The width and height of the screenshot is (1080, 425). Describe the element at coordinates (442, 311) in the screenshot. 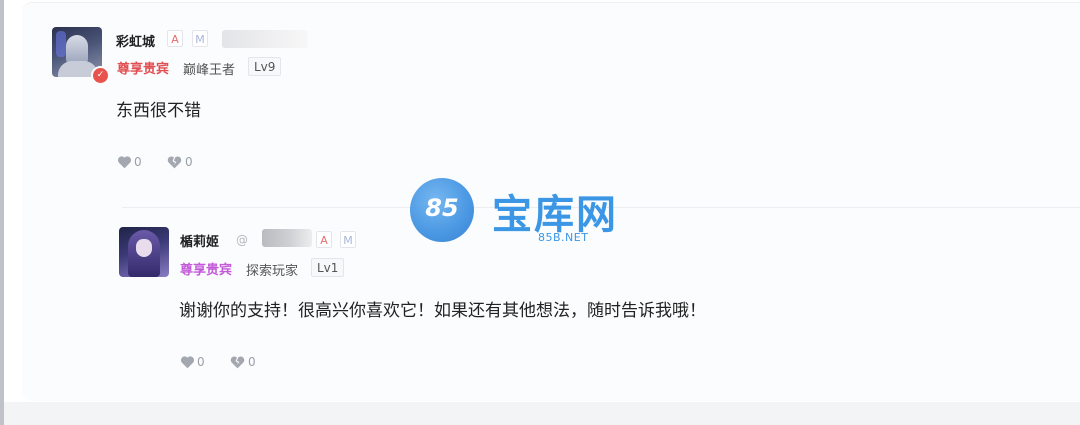

I see `reply-text: 谢谢你的支持！很高兴你喜欢它！如果还有其他想法，随时告诉我哦！` at that location.